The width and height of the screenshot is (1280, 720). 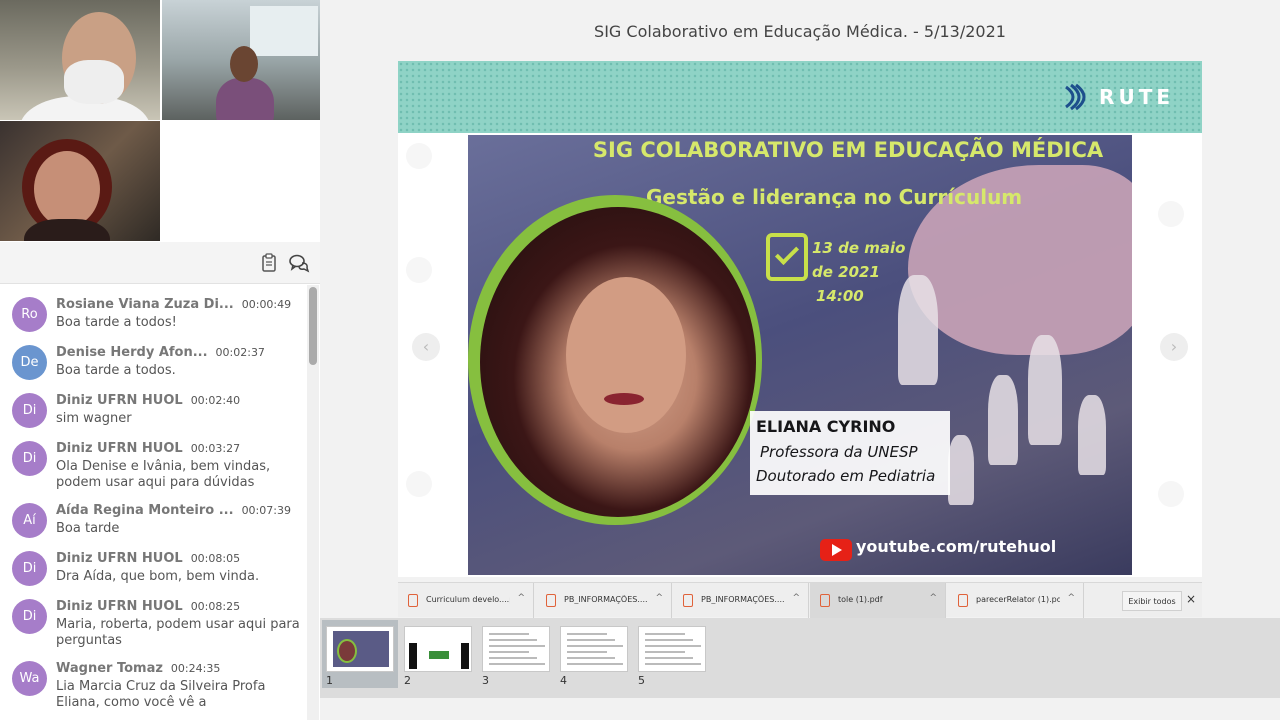 I want to click on close-downloads-icon: ×, so click(x=1191, y=599).